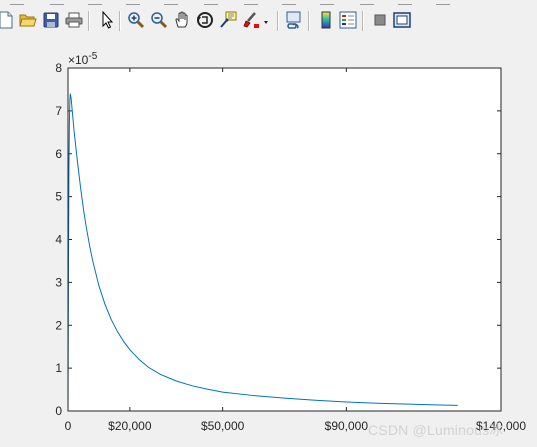 This screenshot has height=447, width=537. I want to click on brush-icon, so click(256, 20).